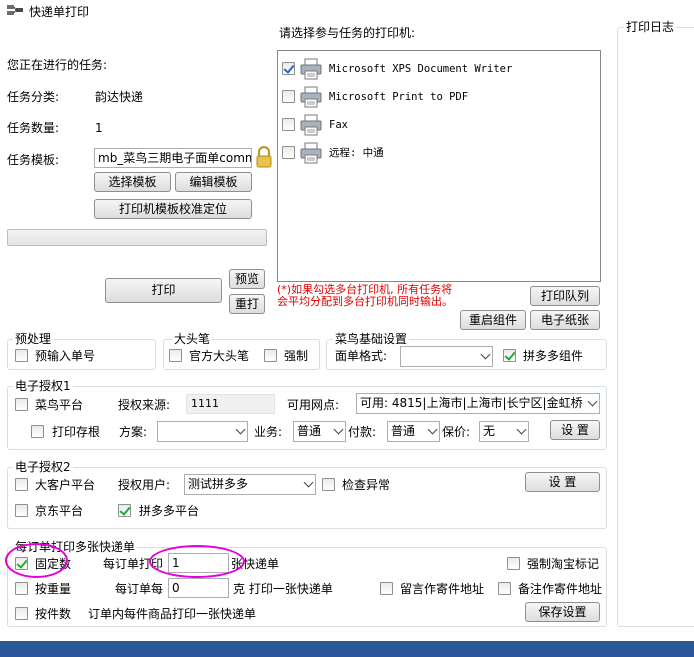  Describe the element at coordinates (202, 431) in the screenshot. I see `plan-select` at that location.